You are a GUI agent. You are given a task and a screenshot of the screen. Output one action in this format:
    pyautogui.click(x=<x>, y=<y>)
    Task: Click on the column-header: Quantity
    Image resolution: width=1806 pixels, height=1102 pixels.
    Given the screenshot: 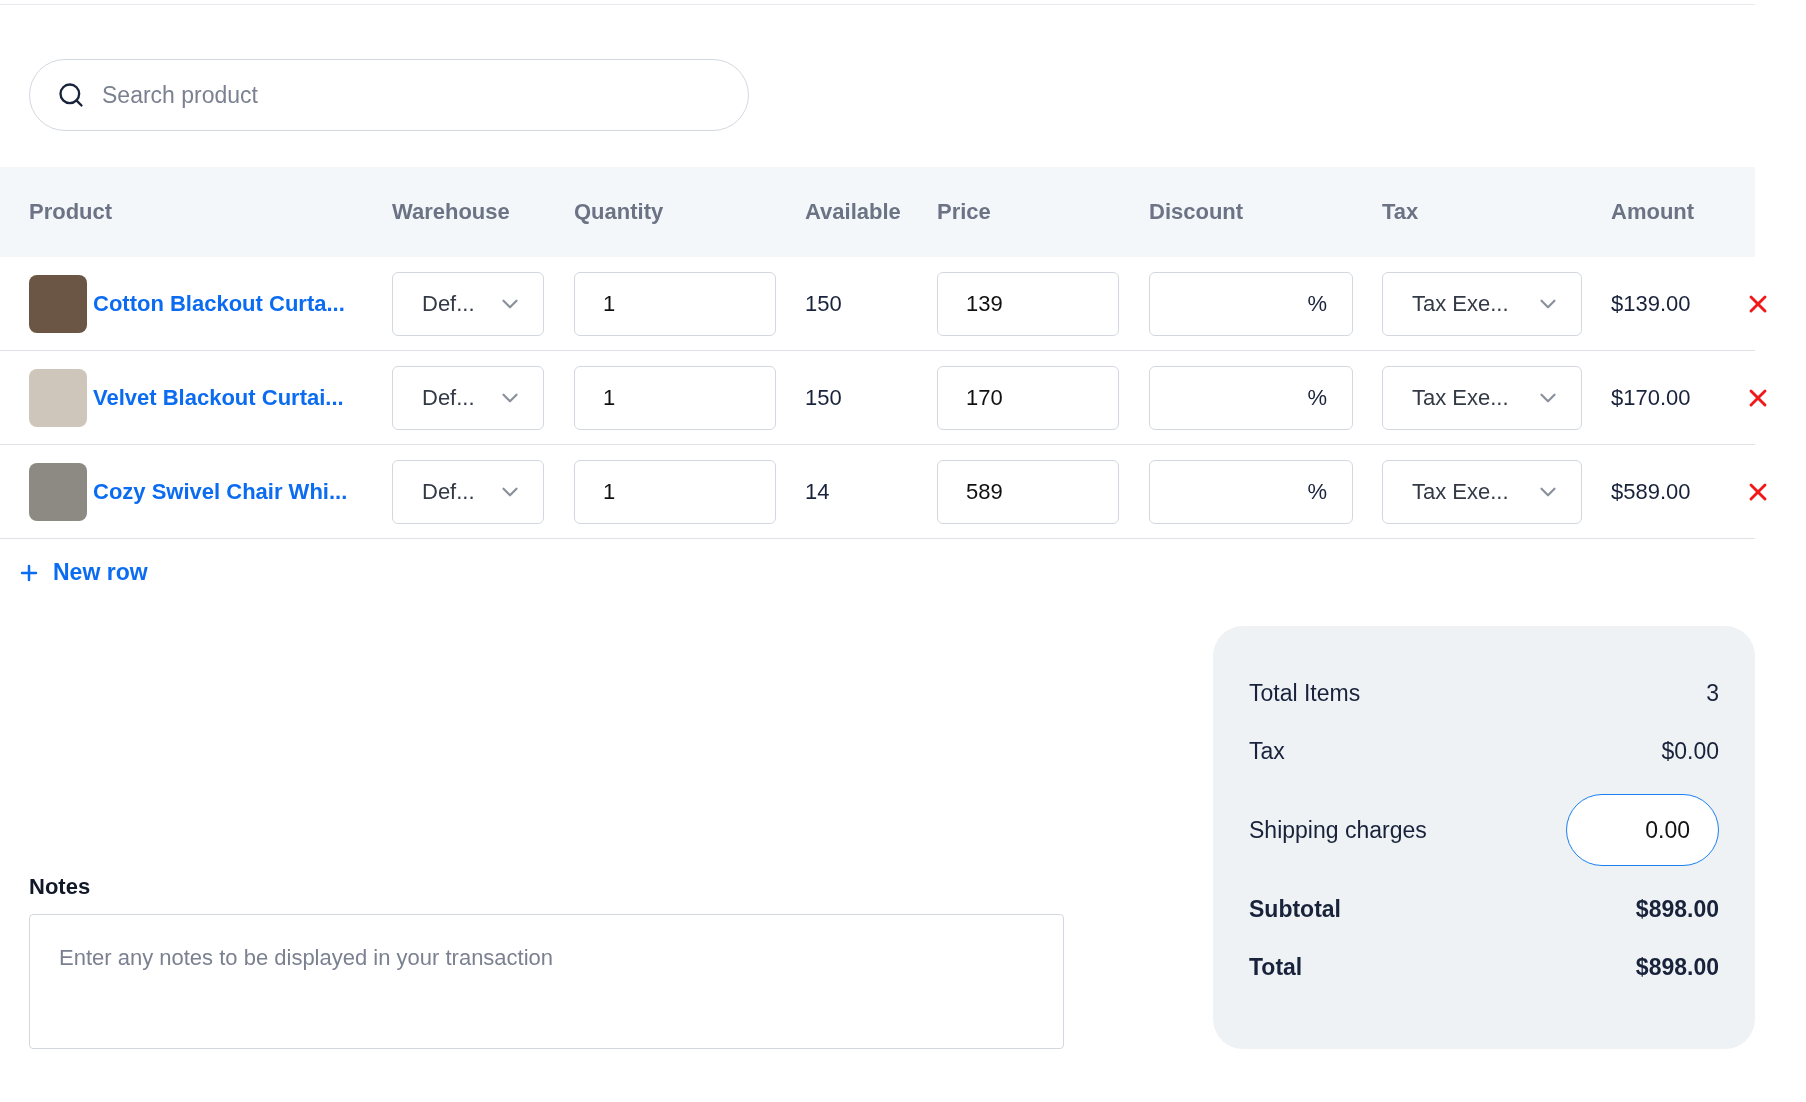 What is the action you would take?
    pyautogui.click(x=619, y=212)
    